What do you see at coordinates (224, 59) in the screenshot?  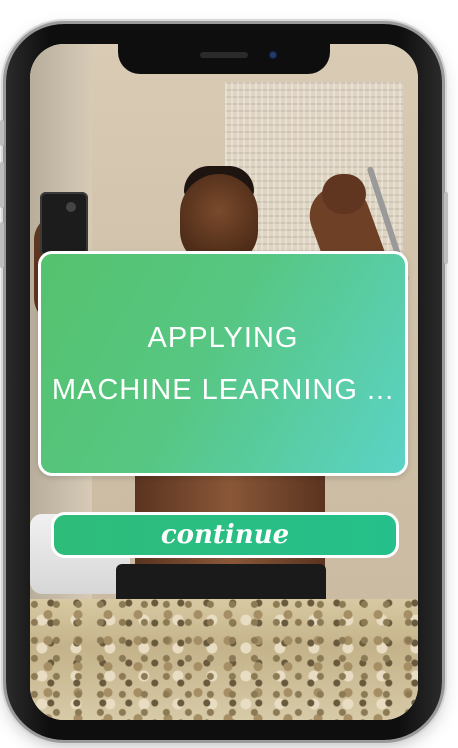 I see `phone-notch` at bounding box center [224, 59].